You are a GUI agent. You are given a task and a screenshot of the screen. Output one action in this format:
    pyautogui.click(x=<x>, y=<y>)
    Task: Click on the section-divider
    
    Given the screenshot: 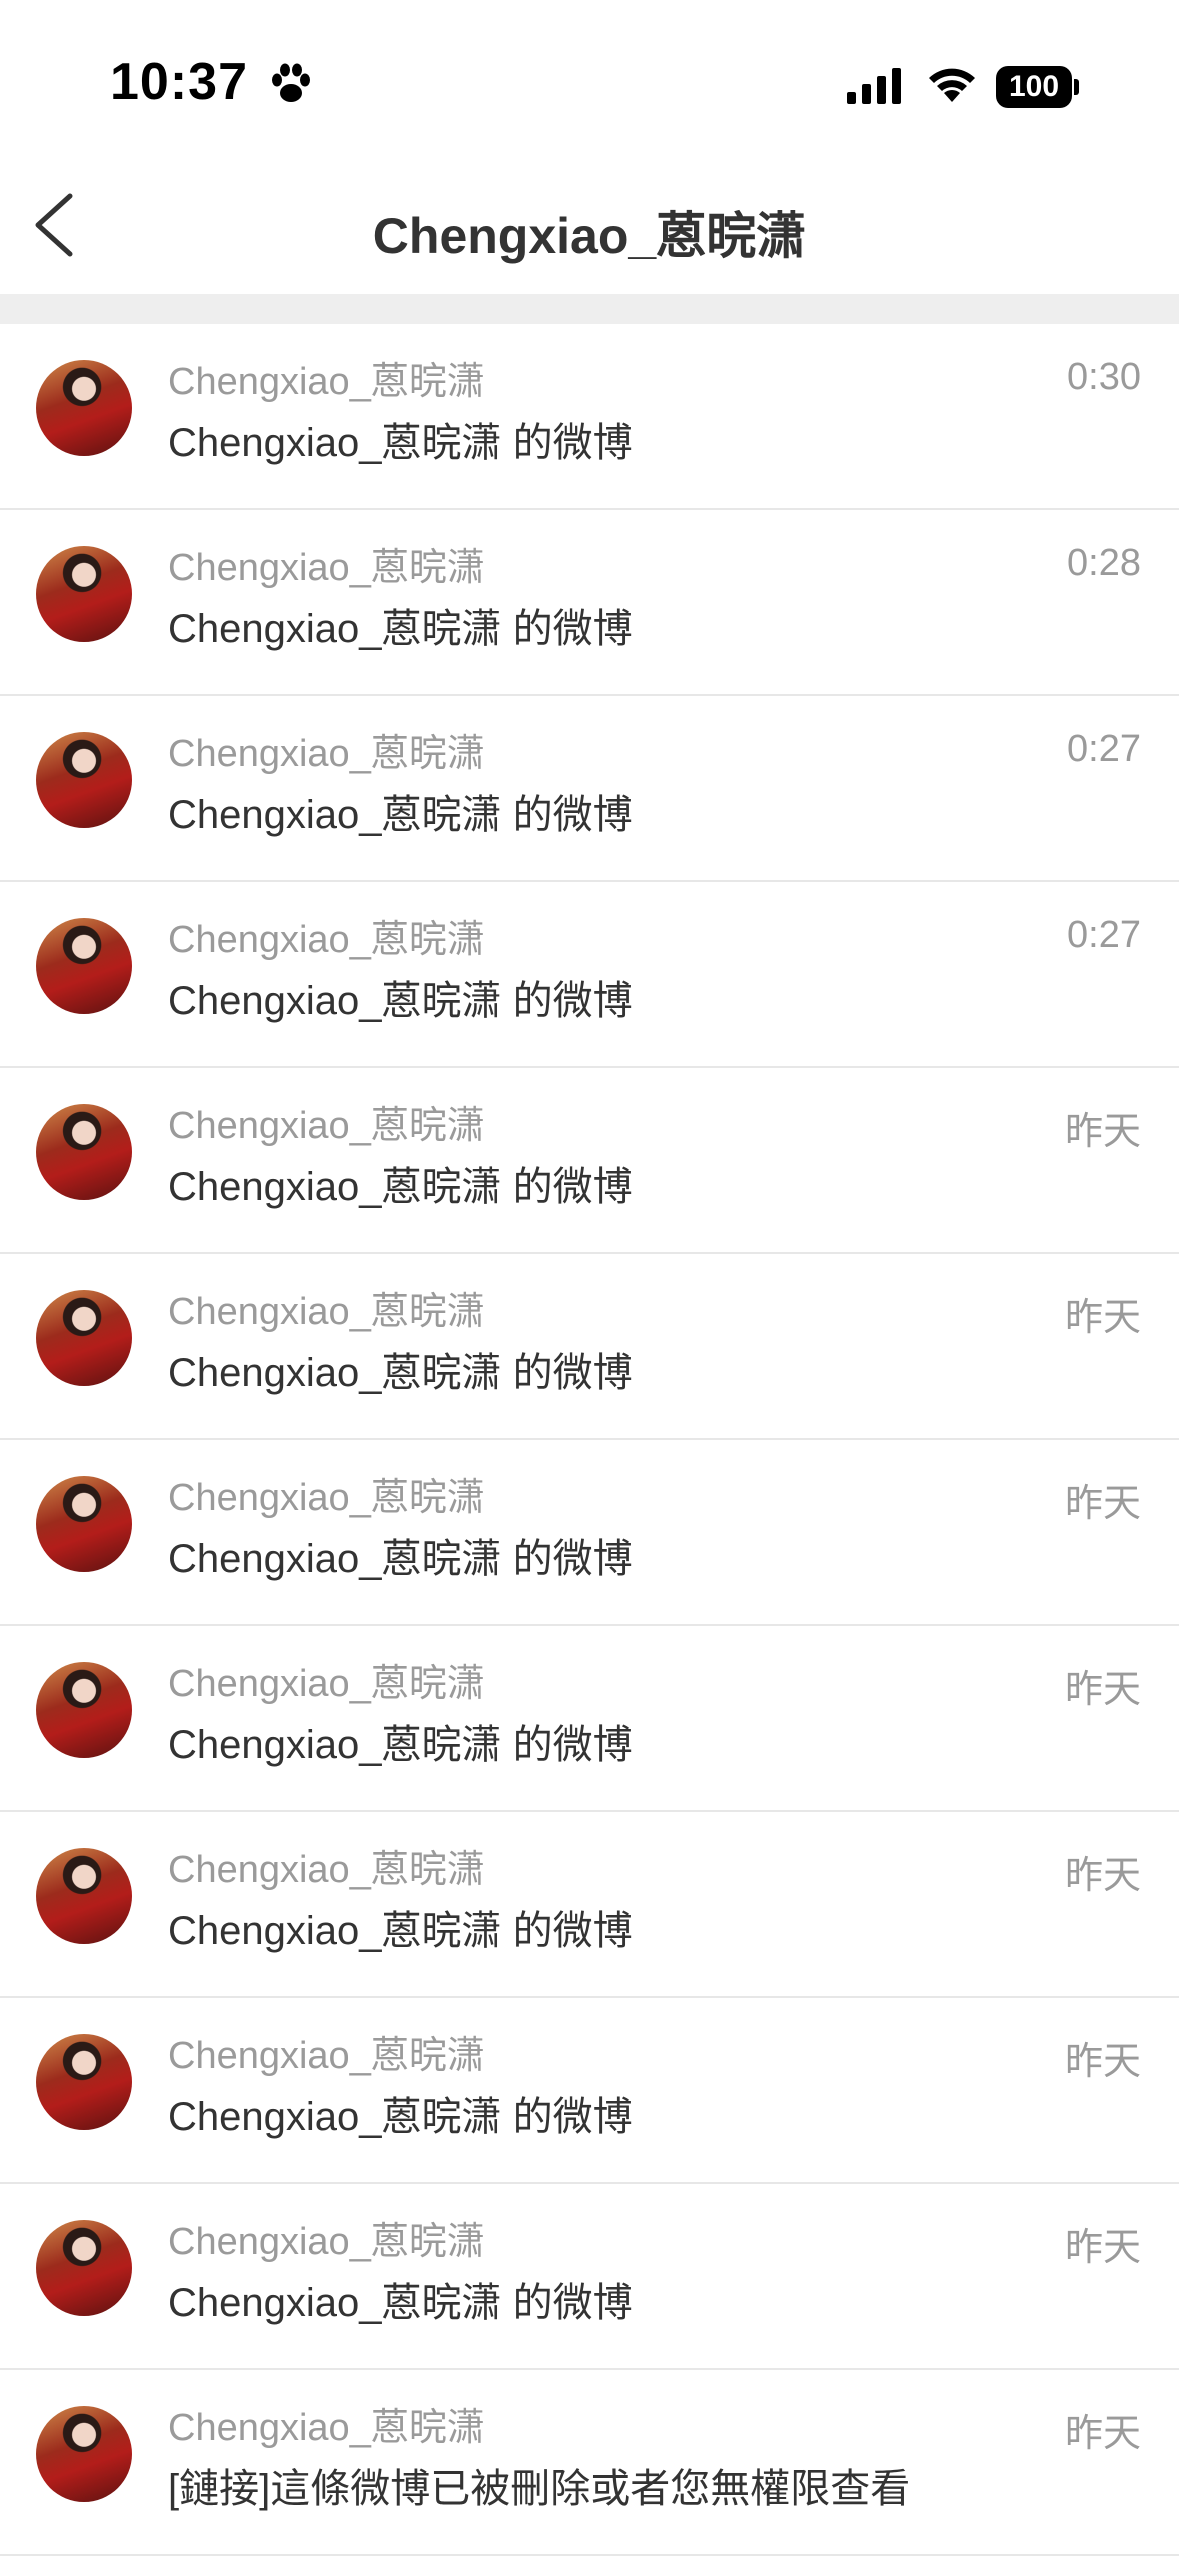 What is the action you would take?
    pyautogui.click(x=589, y=309)
    